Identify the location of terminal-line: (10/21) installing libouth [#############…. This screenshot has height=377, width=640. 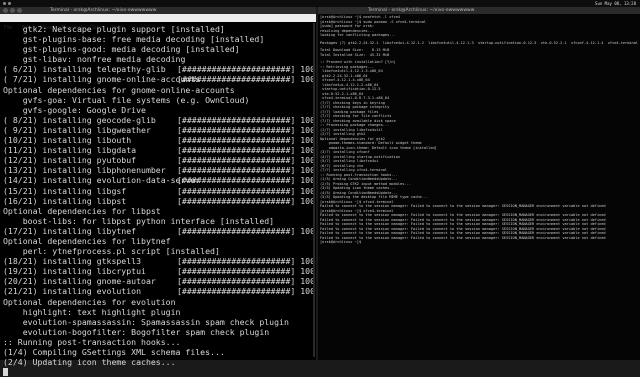
(158, 140).